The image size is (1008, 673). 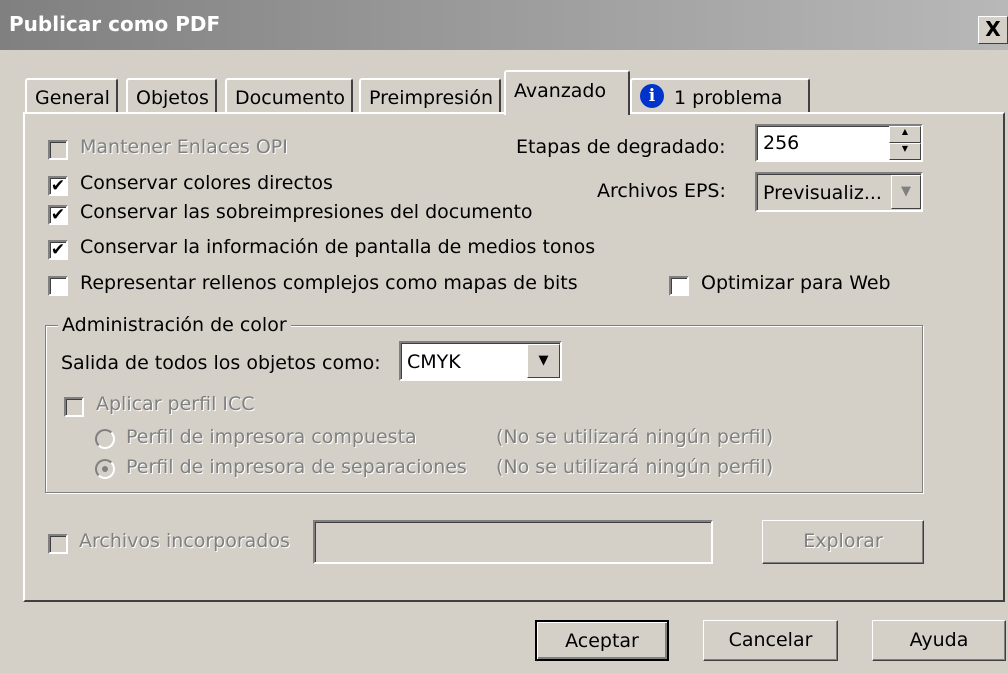 What do you see at coordinates (635, 437) in the screenshot?
I see `composite-note: (No se utilizará ningún perfil)` at bounding box center [635, 437].